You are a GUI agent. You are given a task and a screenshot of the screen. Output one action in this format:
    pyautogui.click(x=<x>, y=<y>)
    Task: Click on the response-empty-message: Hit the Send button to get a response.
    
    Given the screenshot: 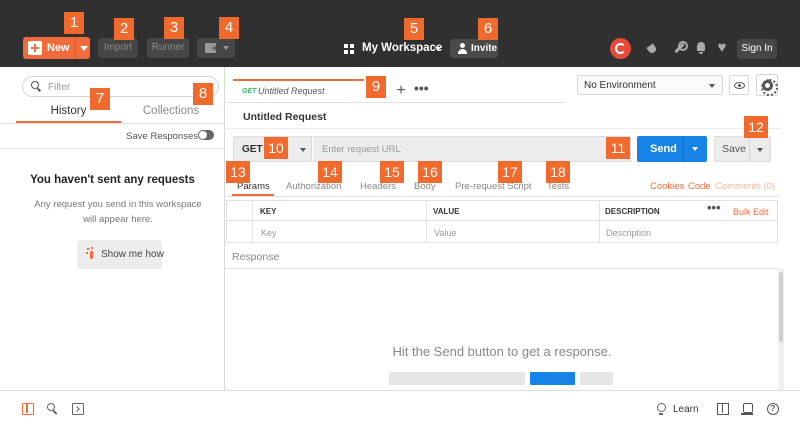 What is the action you would take?
    pyautogui.click(x=502, y=351)
    